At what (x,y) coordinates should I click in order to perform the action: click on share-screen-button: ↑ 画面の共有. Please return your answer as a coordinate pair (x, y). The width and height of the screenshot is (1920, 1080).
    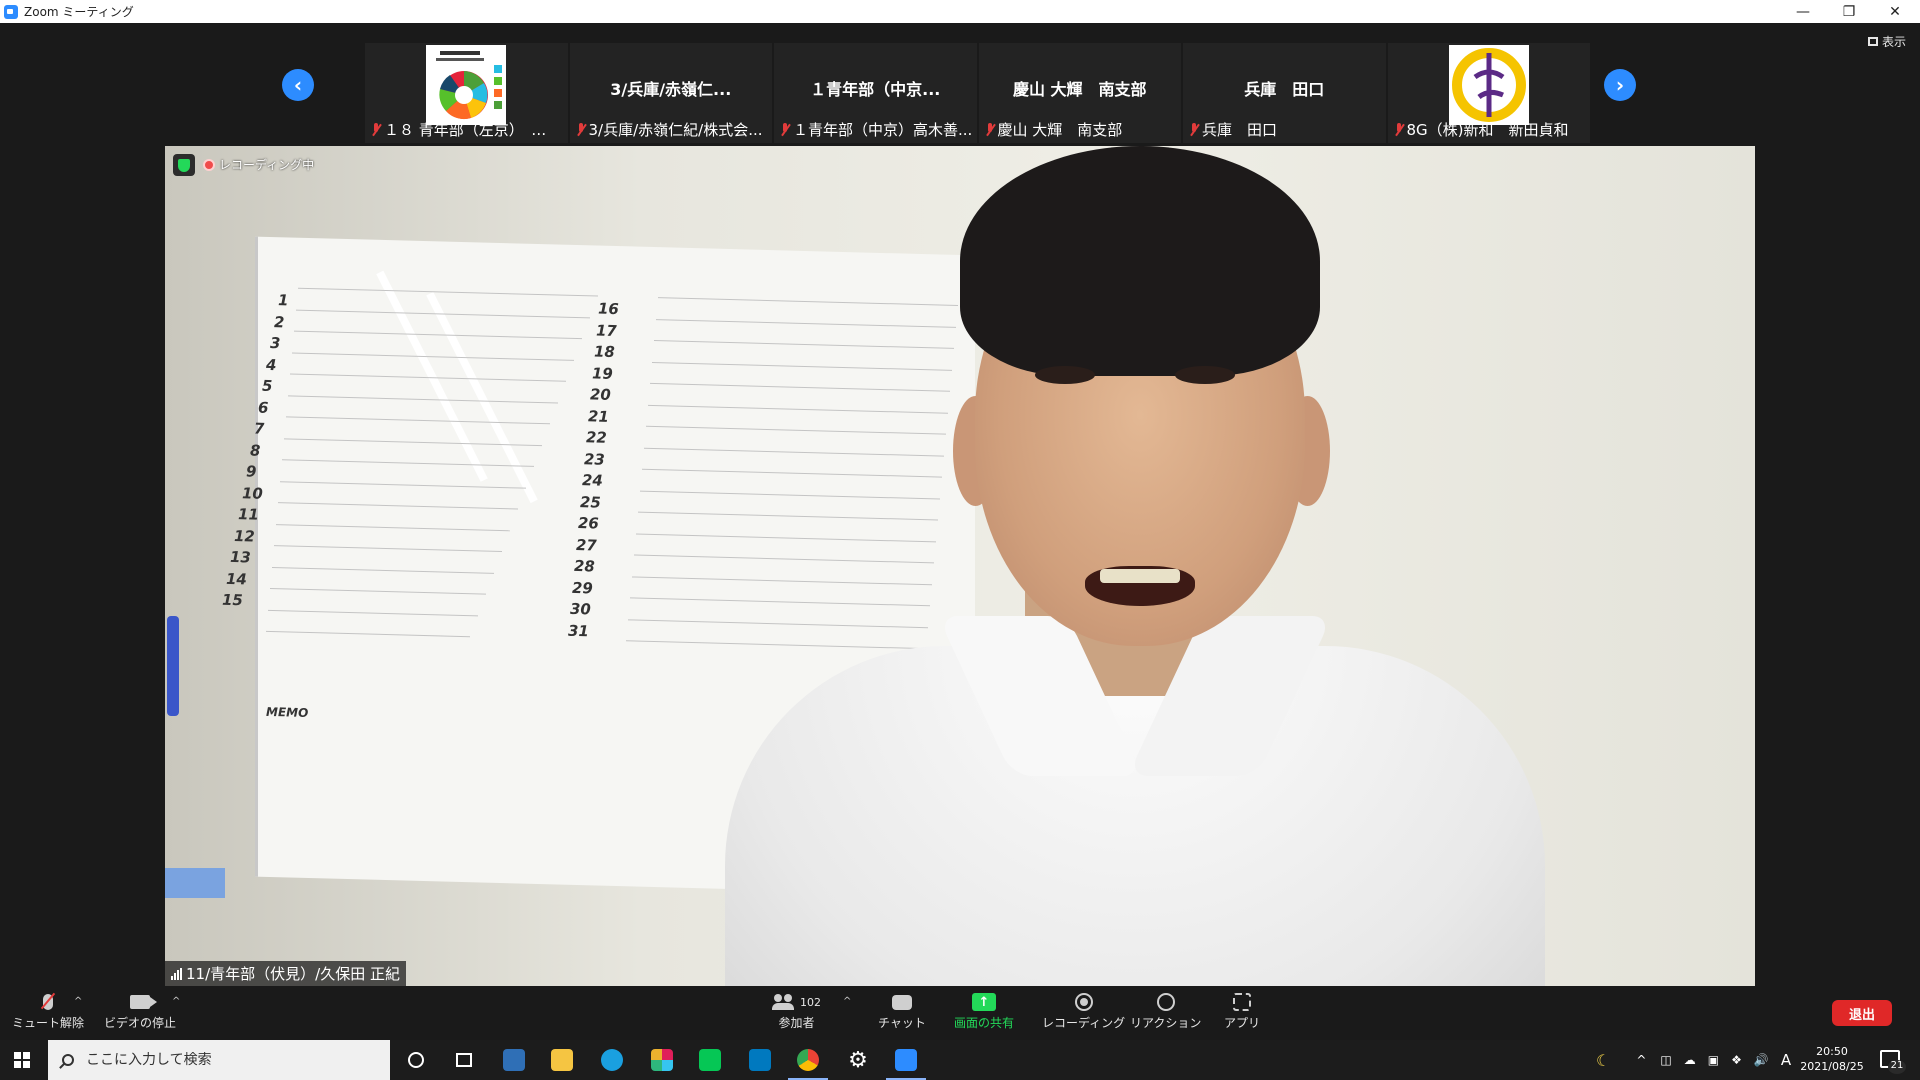
    Looking at the image, I should click on (984, 1010).